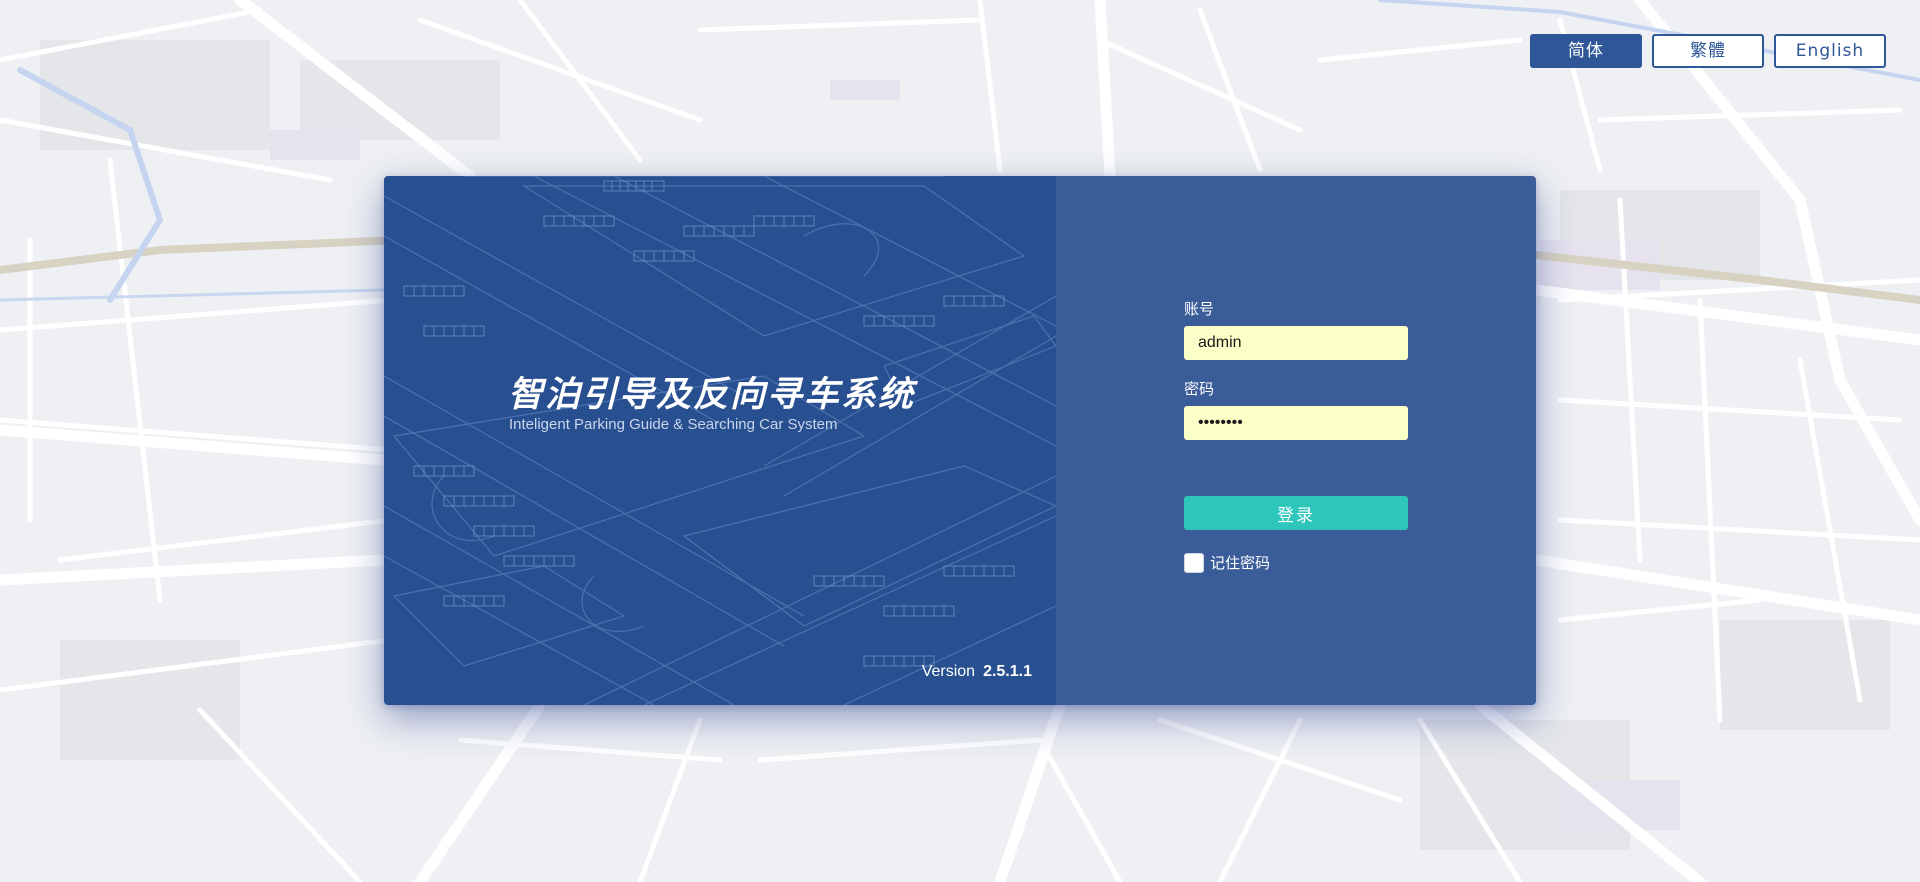 The image size is (1920, 882). What do you see at coordinates (712, 395) in the screenshot?
I see `product-title: 智泊引导及反向寻车系统` at bounding box center [712, 395].